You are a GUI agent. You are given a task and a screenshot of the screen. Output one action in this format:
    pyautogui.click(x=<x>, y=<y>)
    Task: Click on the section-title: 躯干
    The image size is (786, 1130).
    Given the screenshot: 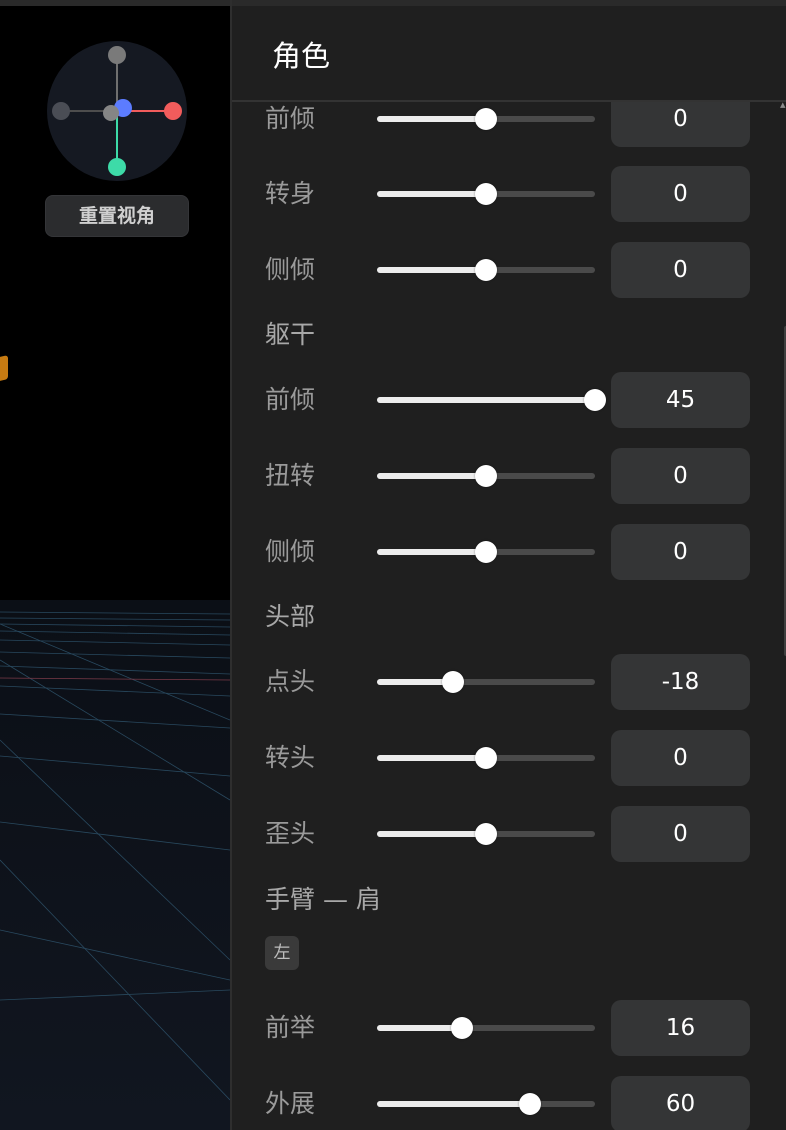 What is the action you would take?
    pyautogui.click(x=290, y=334)
    